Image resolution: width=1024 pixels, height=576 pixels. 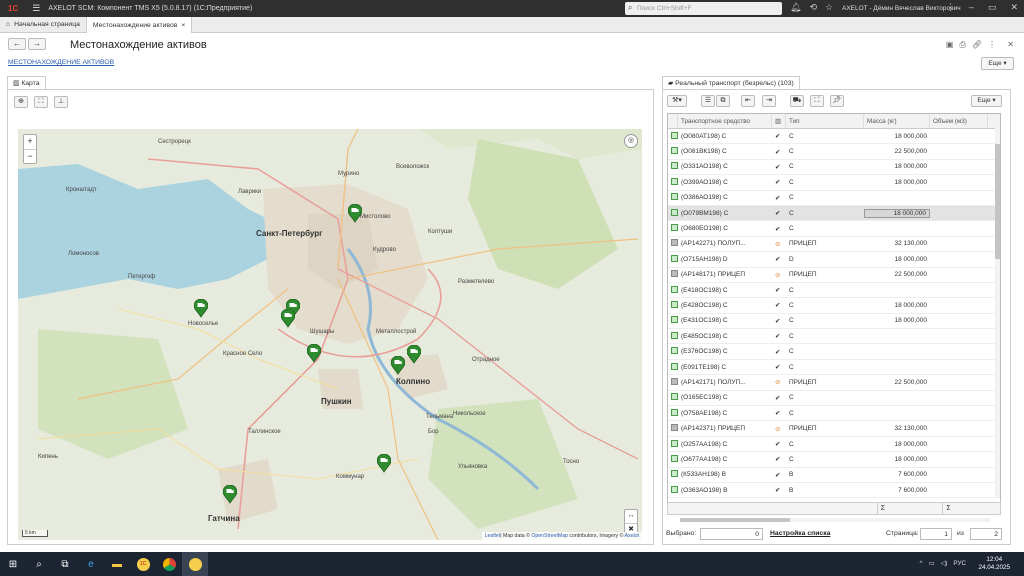 What do you see at coordinates (825, 121) in the screenshot?
I see `col-type: Тип` at bounding box center [825, 121].